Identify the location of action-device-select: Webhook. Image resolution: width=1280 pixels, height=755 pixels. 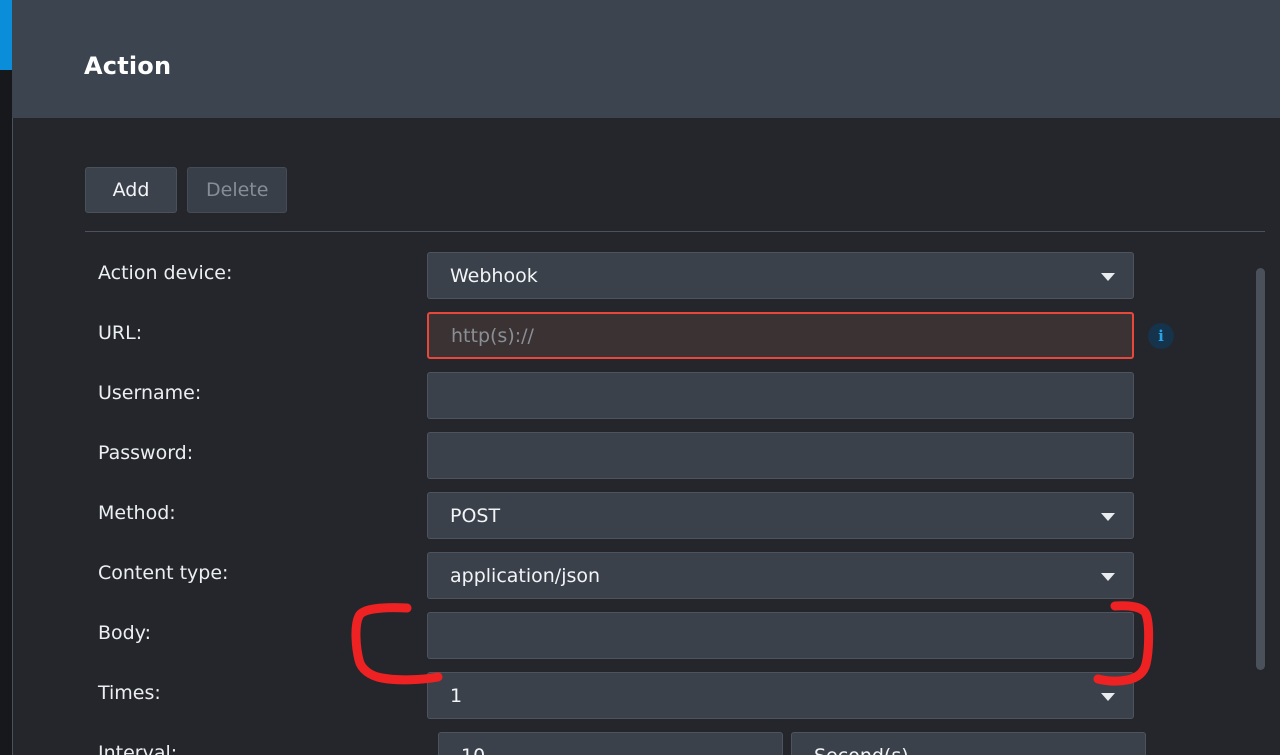
(780, 275).